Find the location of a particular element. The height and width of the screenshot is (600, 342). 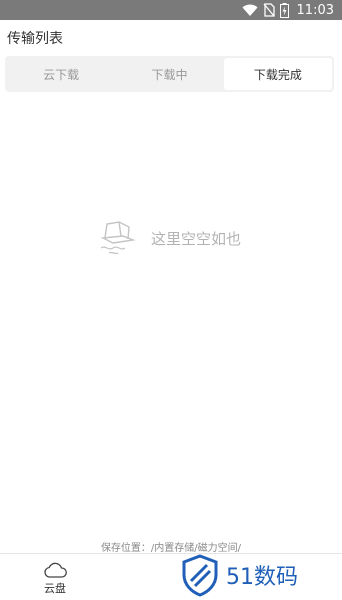

watermark: 51数码 is located at coordinates (238, 575).